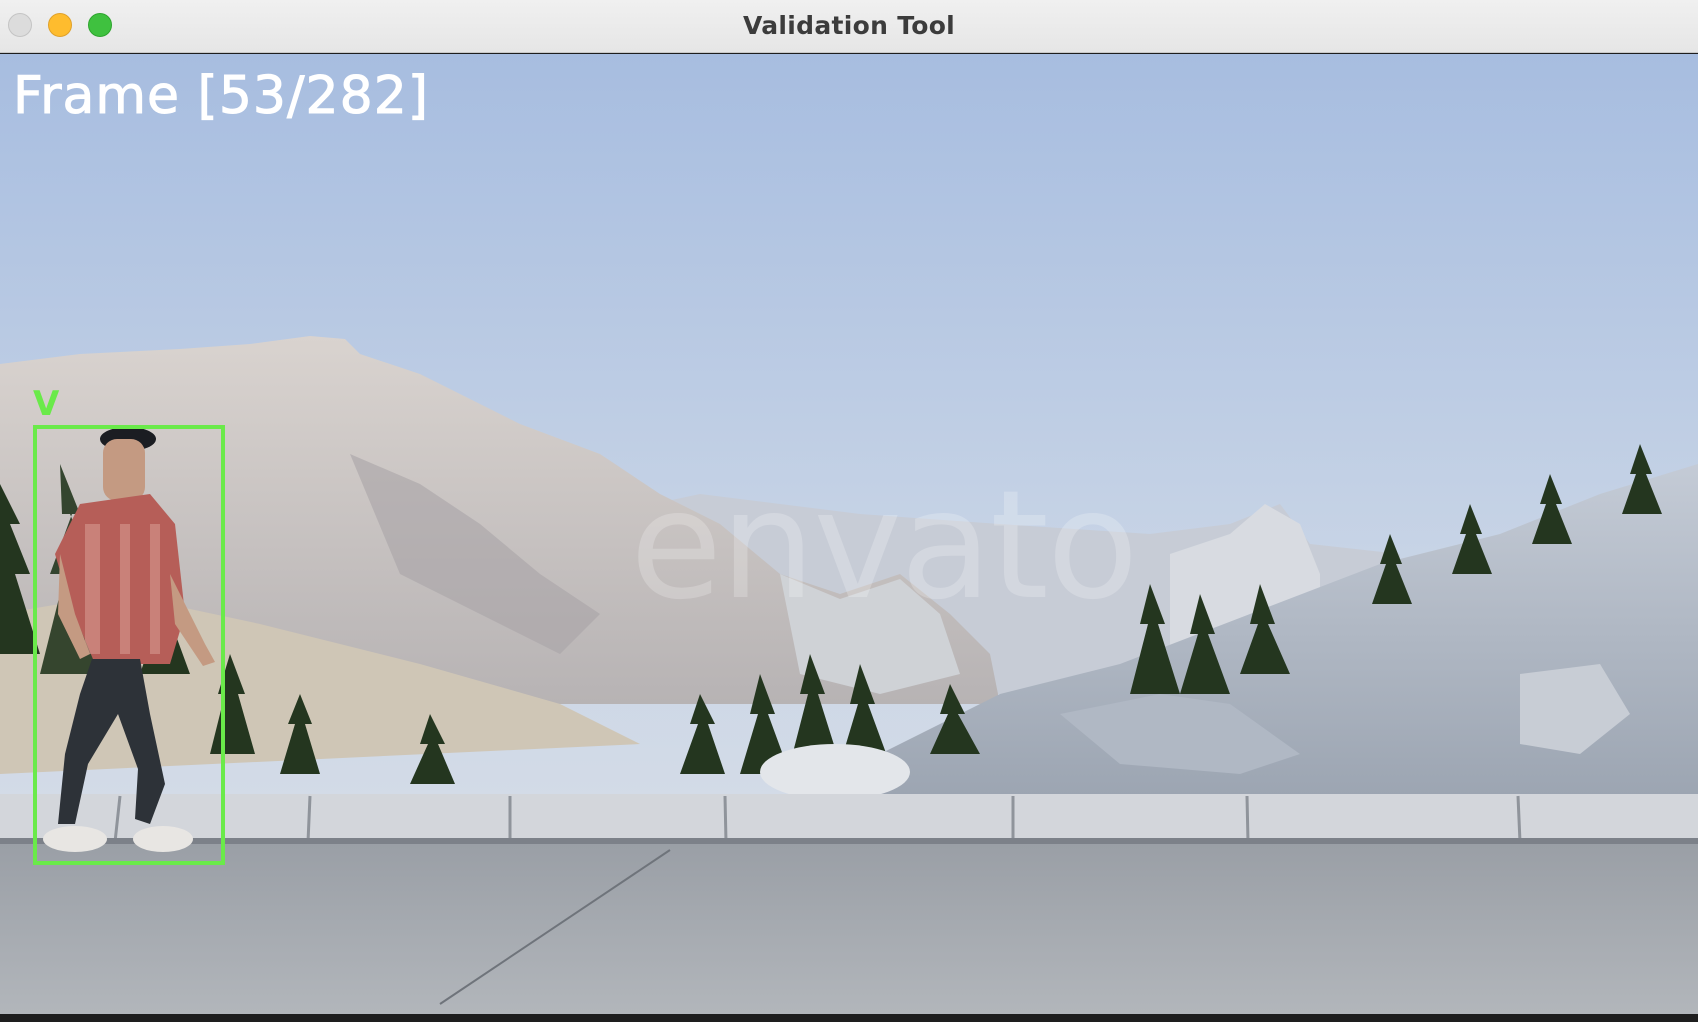 The image size is (1698, 1022). I want to click on window-bottom-edge, so click(849, 1018).